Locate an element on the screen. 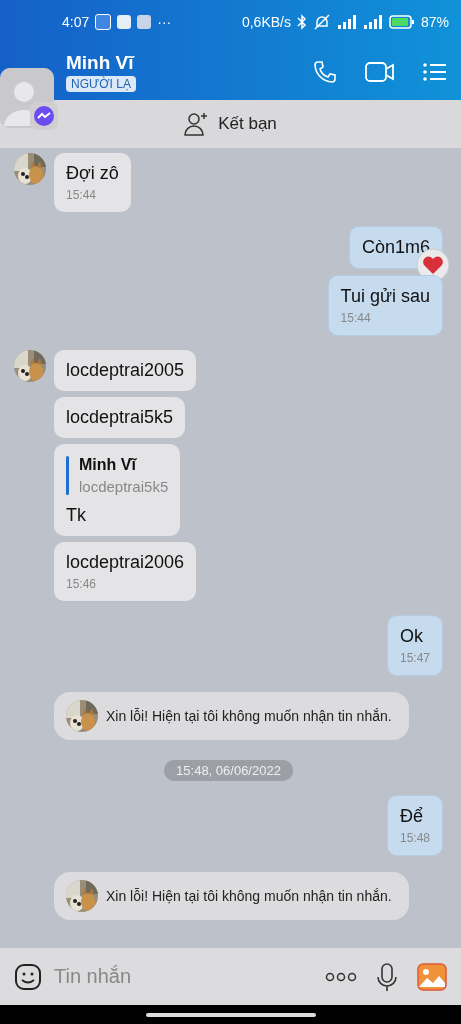 The image size is (461, 1024). message-text: locdeptrai2006 is located at coordinates (125, 562).